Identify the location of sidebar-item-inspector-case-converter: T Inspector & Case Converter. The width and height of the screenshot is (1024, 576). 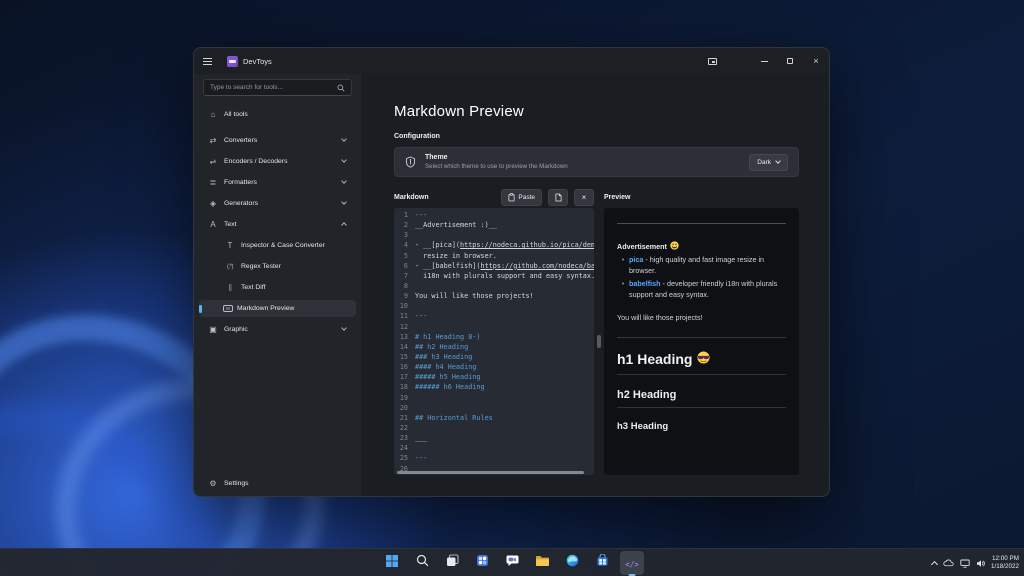
(277, 245).